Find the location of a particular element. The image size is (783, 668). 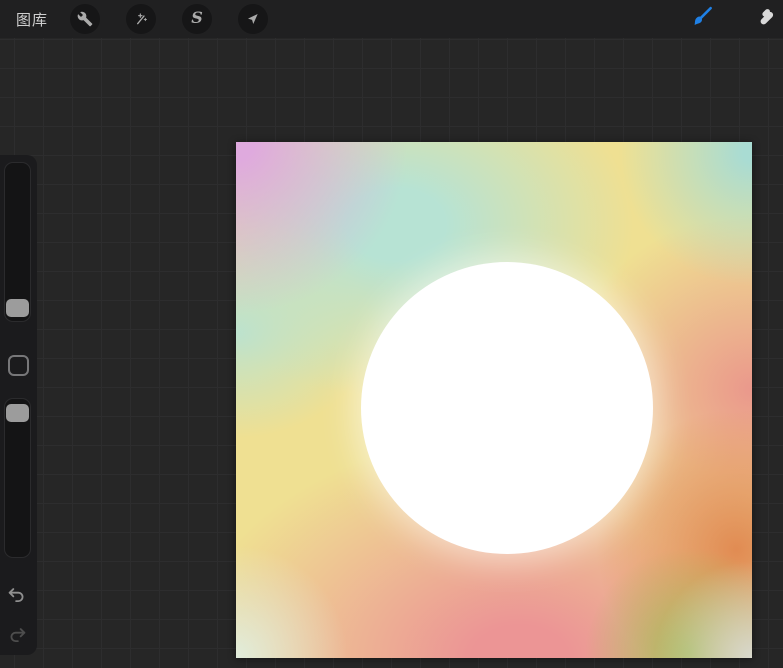

smudge-tool-button is located at coordinates (768, 19).